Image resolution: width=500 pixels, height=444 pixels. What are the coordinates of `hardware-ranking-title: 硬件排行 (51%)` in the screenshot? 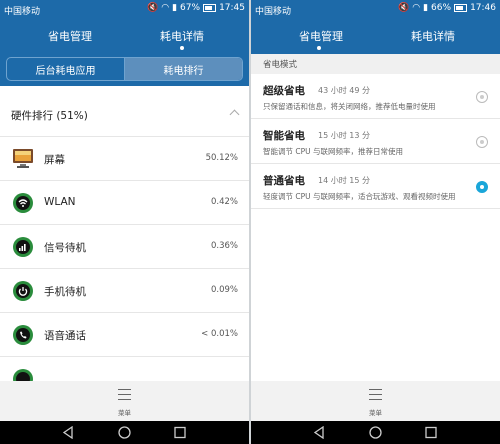 It's located at (49, 116).